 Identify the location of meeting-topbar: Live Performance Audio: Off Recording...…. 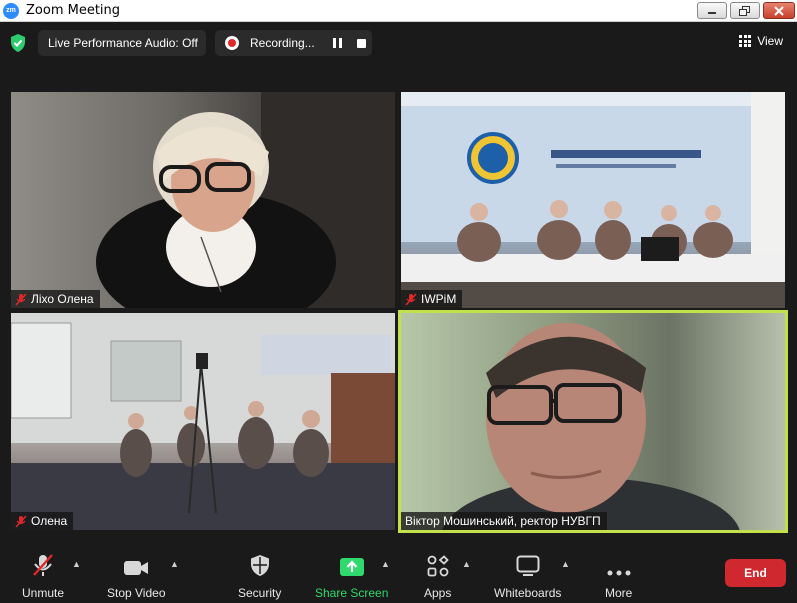
(398, 43).